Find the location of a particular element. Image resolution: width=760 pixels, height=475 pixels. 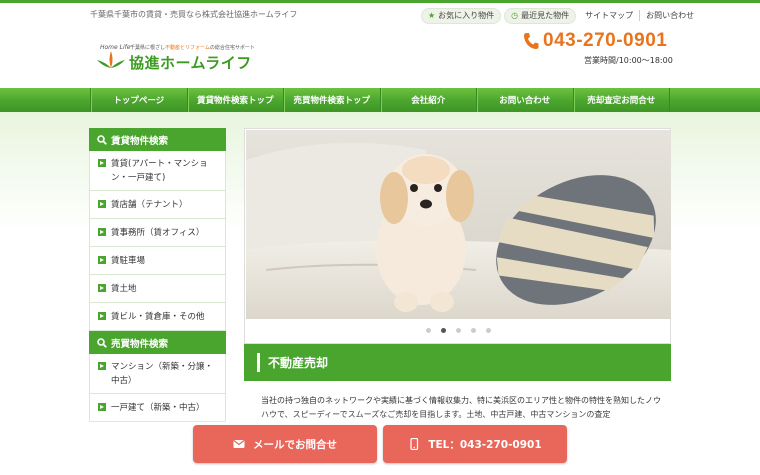

recent-link: ◷ 最近見た物件 is located at coordinates (540, 15).